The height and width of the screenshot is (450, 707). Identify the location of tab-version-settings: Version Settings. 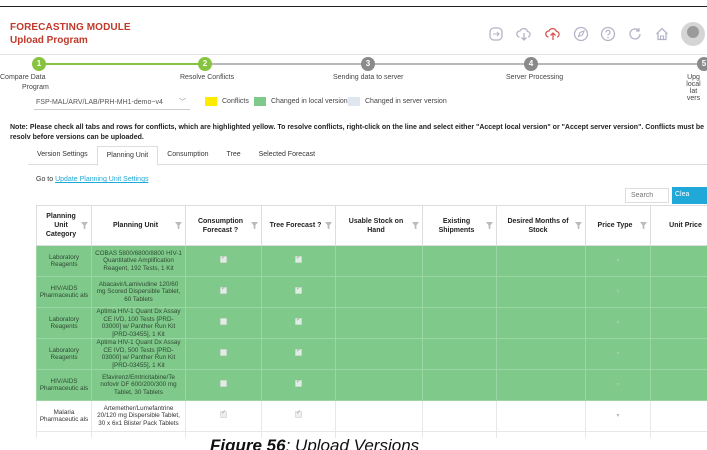
(62, 155).